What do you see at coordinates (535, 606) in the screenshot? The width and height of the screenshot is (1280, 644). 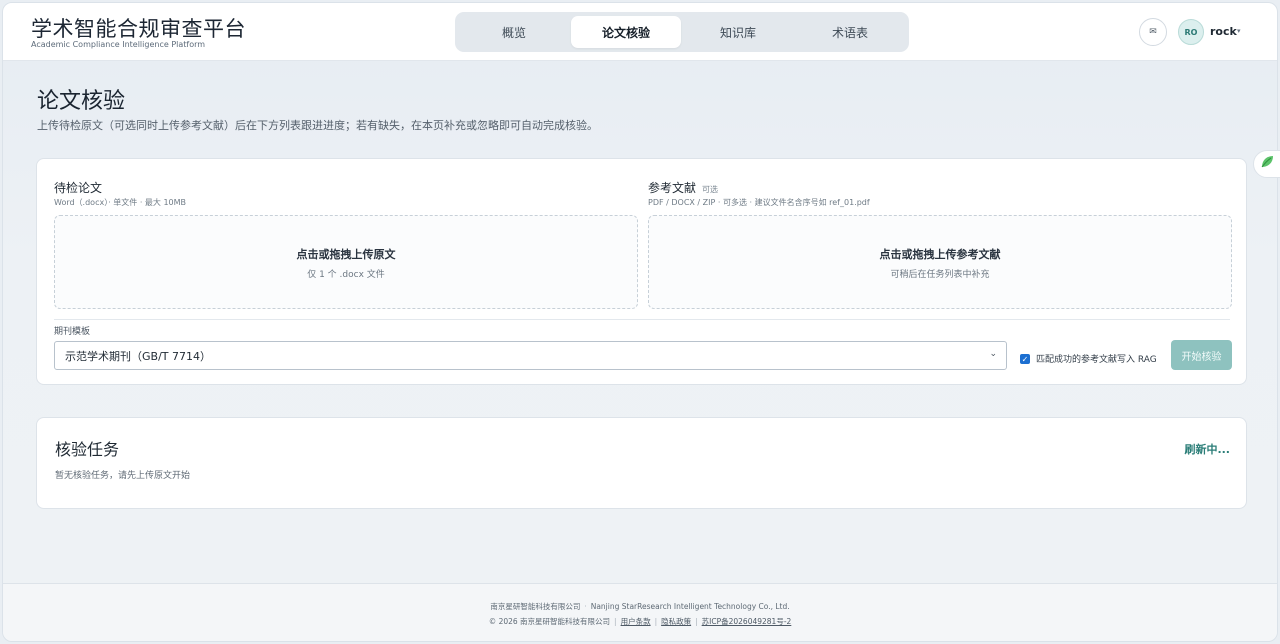 I see `footer-company-cn: 南京星研智能科技有限公司` at bounding box center [535, 606].